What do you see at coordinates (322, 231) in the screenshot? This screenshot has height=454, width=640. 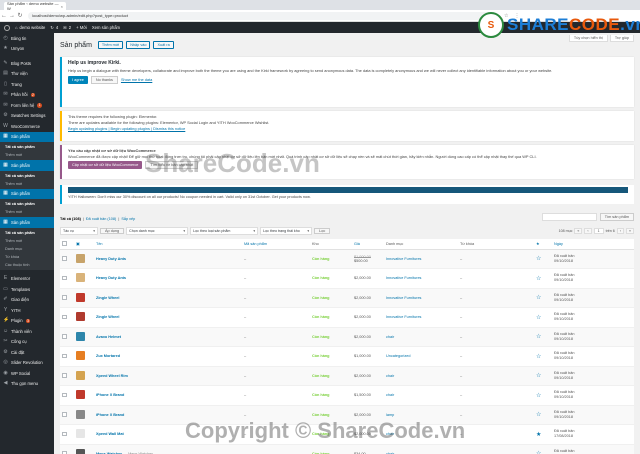 I see `filter-button: Lọc` at bounding box center [322, 231].